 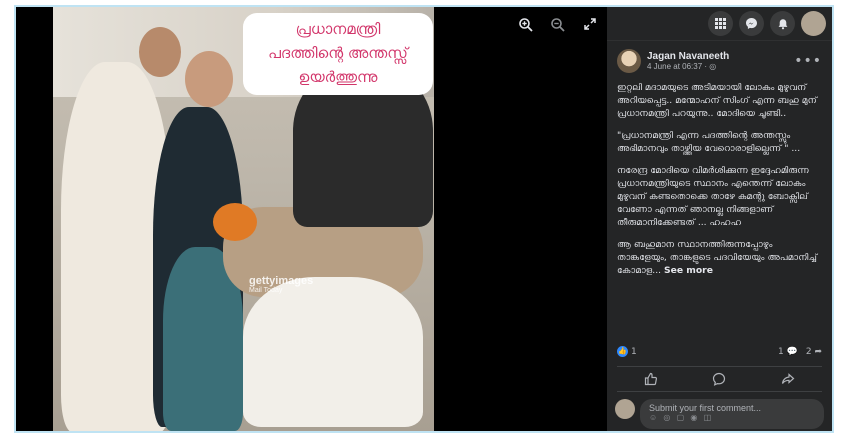 I want to click on comment-composer: Submit your first comment... ☺ ◎ ▢ ◉ ◫, so click(x=719, y=414).